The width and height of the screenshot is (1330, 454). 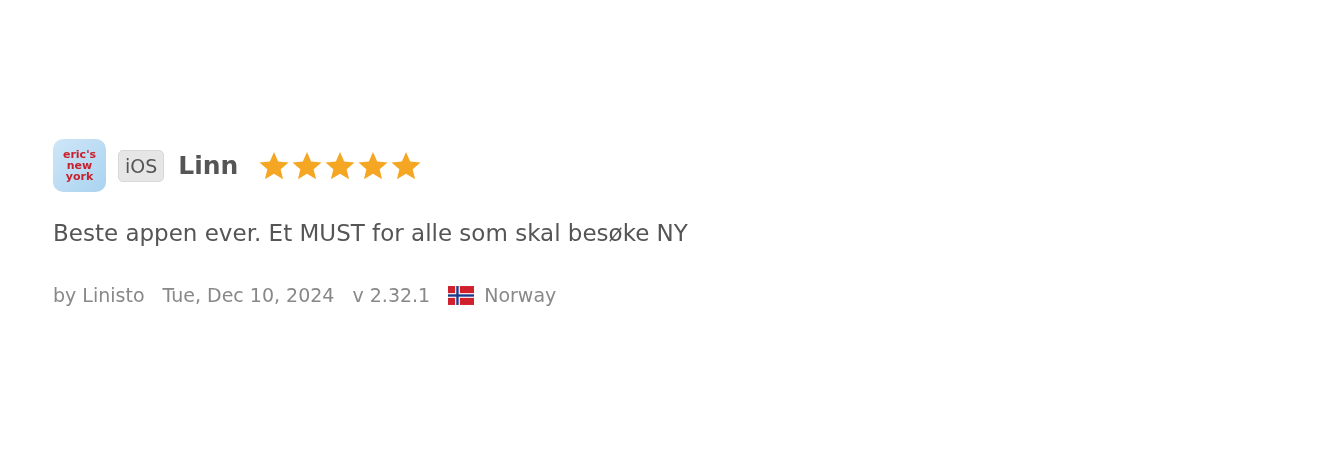 What do you see at coordinates (79, 165) in the screenshot?
I see `app-icon: eric's new york` at bounding box center [79, 165].